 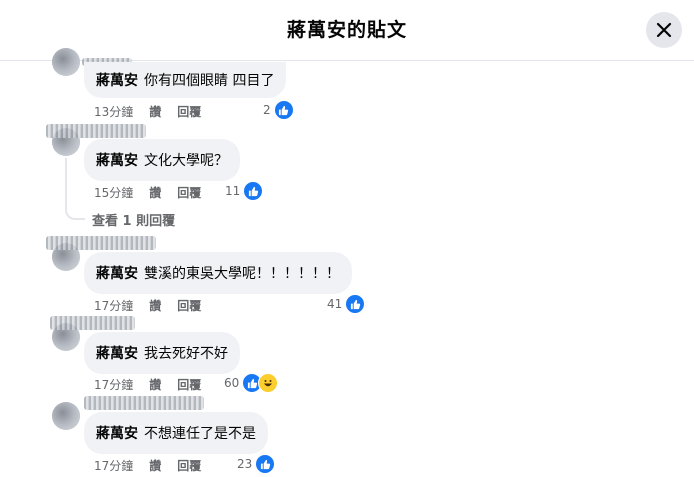 What do you see at coordinates (209, 81) in the screenshot?
I see `comment-text: 你有四個眼睛 四目了` at bounding box center [209, 81].